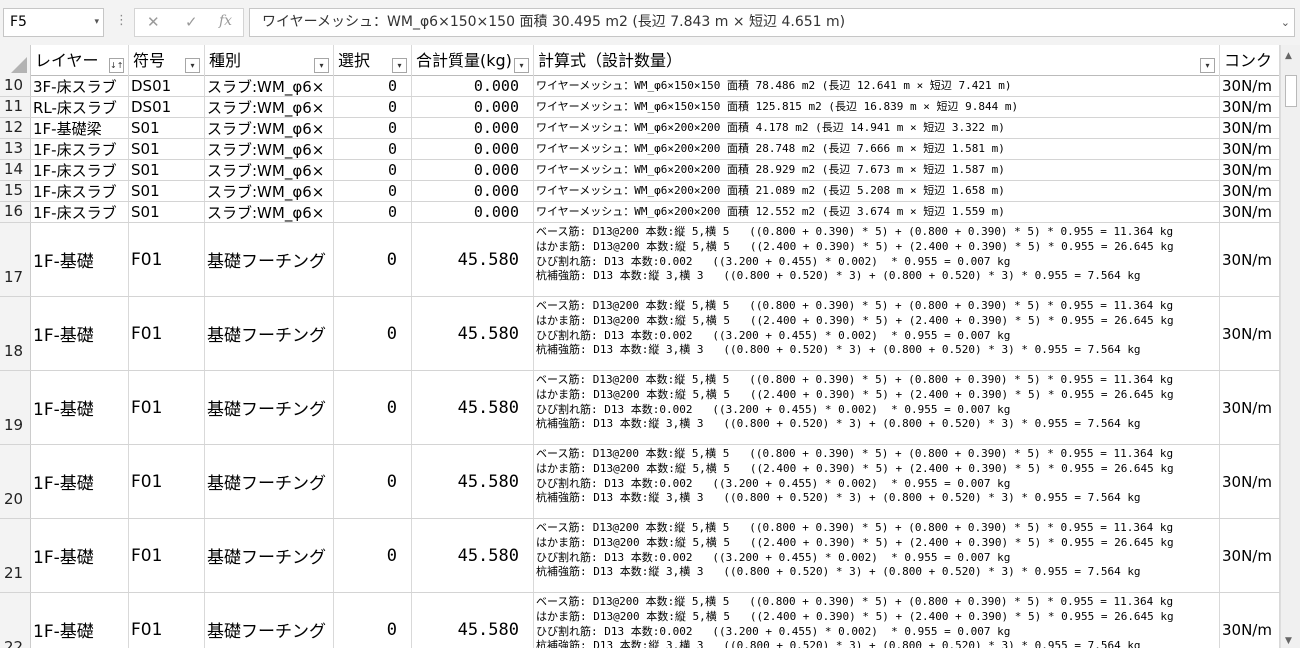  What do you see at coordinates (80, 86) in the screenshot?
I see `layer-cell: 3F-床スラブ` at bounding box center [80, 86].